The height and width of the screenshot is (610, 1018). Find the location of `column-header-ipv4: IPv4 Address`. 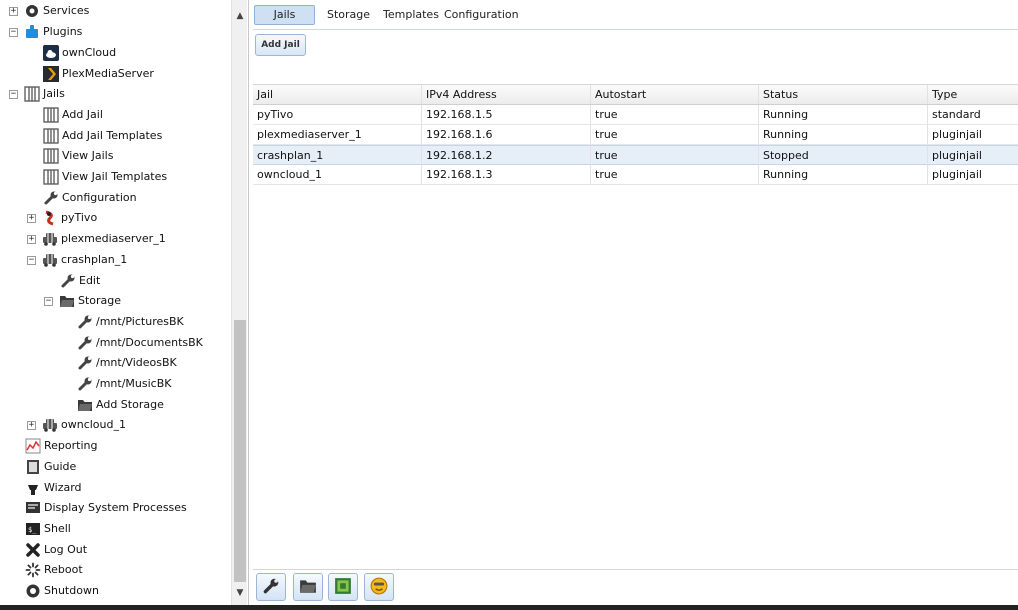

column-header-ipv4: IPv4 Address is located at coordinates (506, 94).